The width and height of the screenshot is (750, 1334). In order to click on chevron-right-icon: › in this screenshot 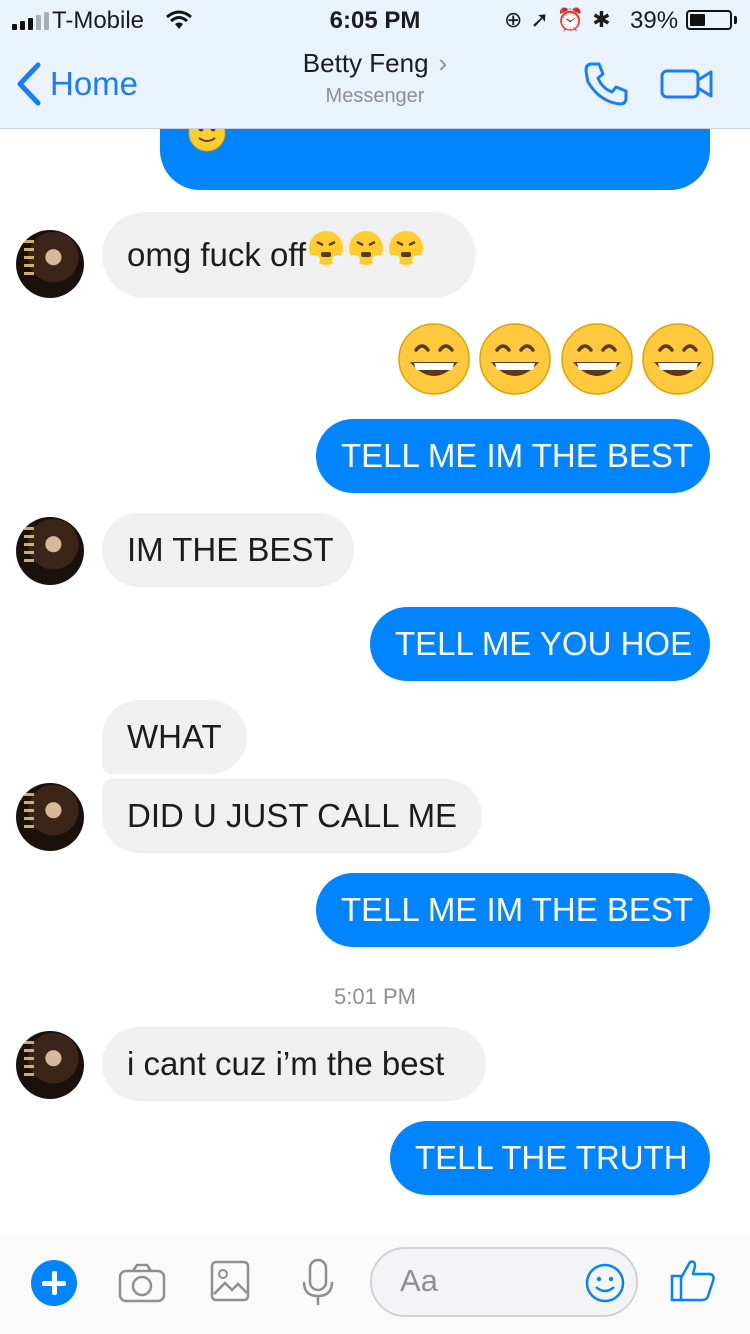, I will do `click(443, 63)`.